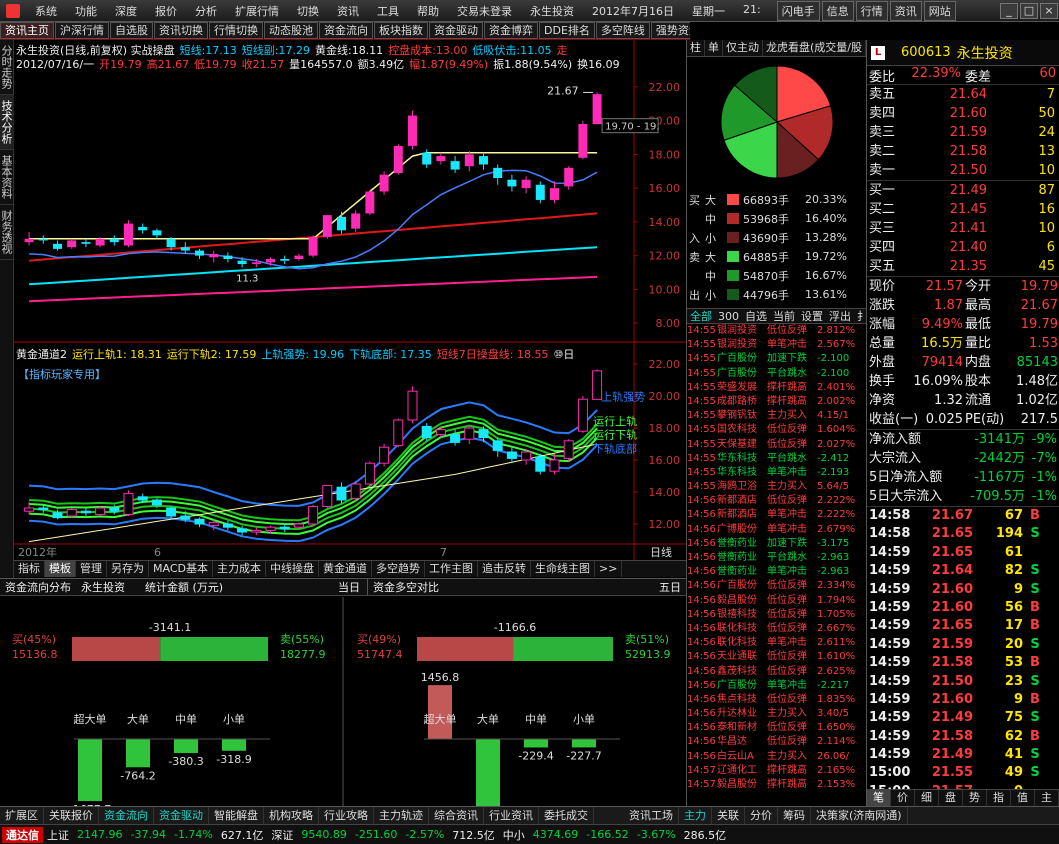 This screenshot has width=1059, height=844. Describe the element at coordinates (1023, 798) in the screenshot. I see `quote-tab-6: 值` at that location.